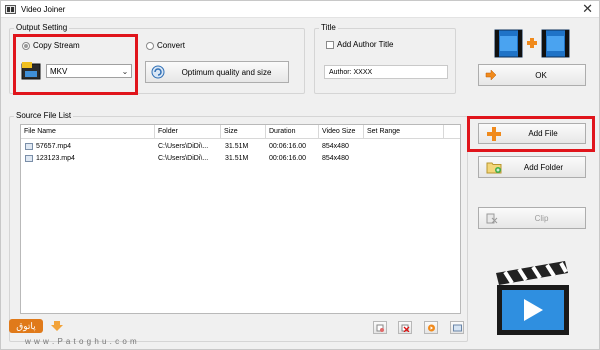  What do you see at coordinates (226, 72) in the screenshot?
I see `quality-settings-label: Optimum quality and size` at bounding box center [226, 72].